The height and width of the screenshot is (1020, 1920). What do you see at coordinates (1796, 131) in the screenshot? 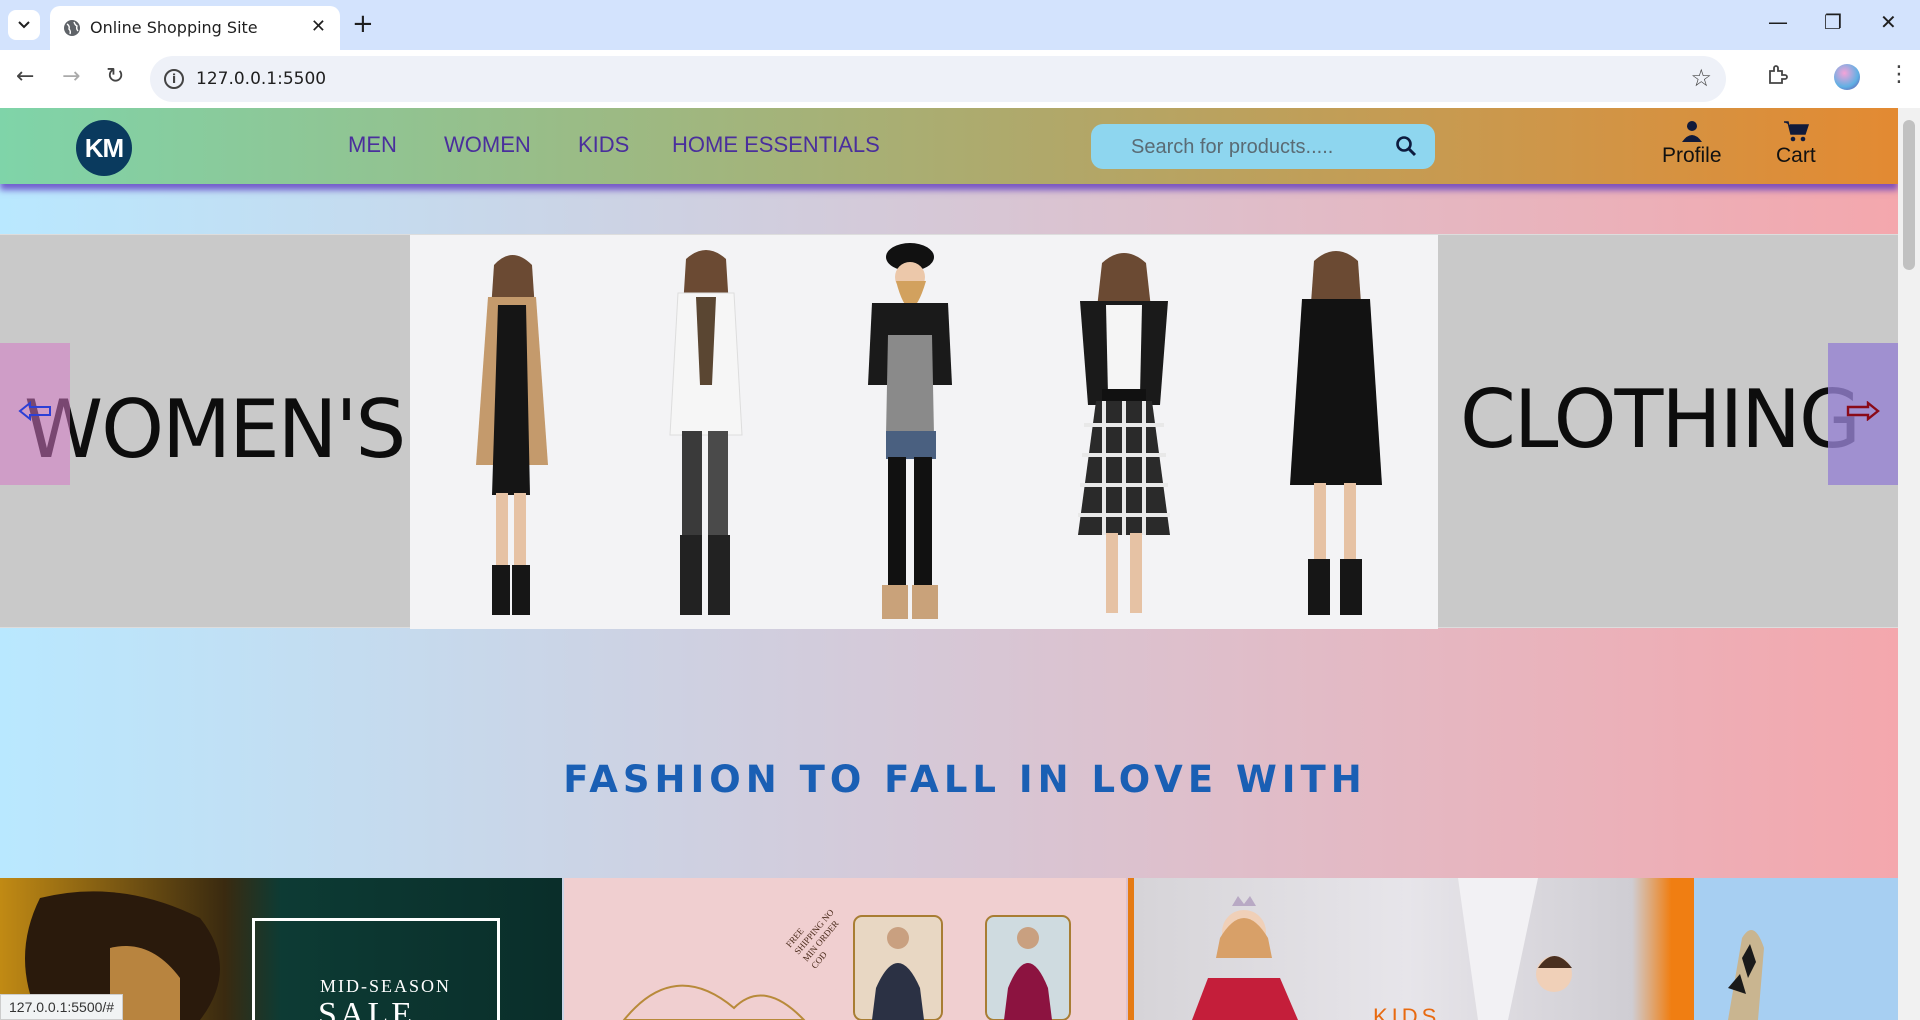
I see `cart-icon` at bounding box center [1796, 131].